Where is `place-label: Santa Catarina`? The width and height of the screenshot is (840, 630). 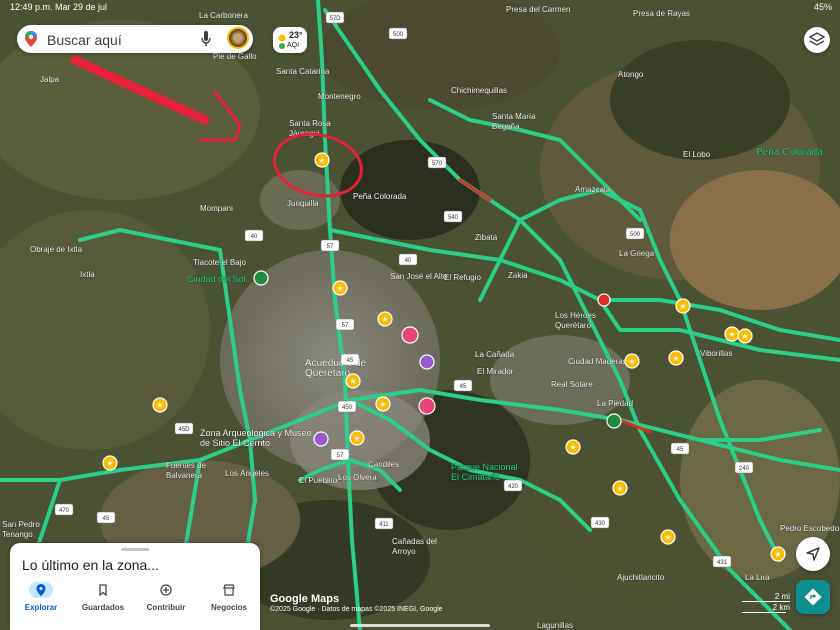 place-label: Santa Catarina is located at coordinates (303, 71).